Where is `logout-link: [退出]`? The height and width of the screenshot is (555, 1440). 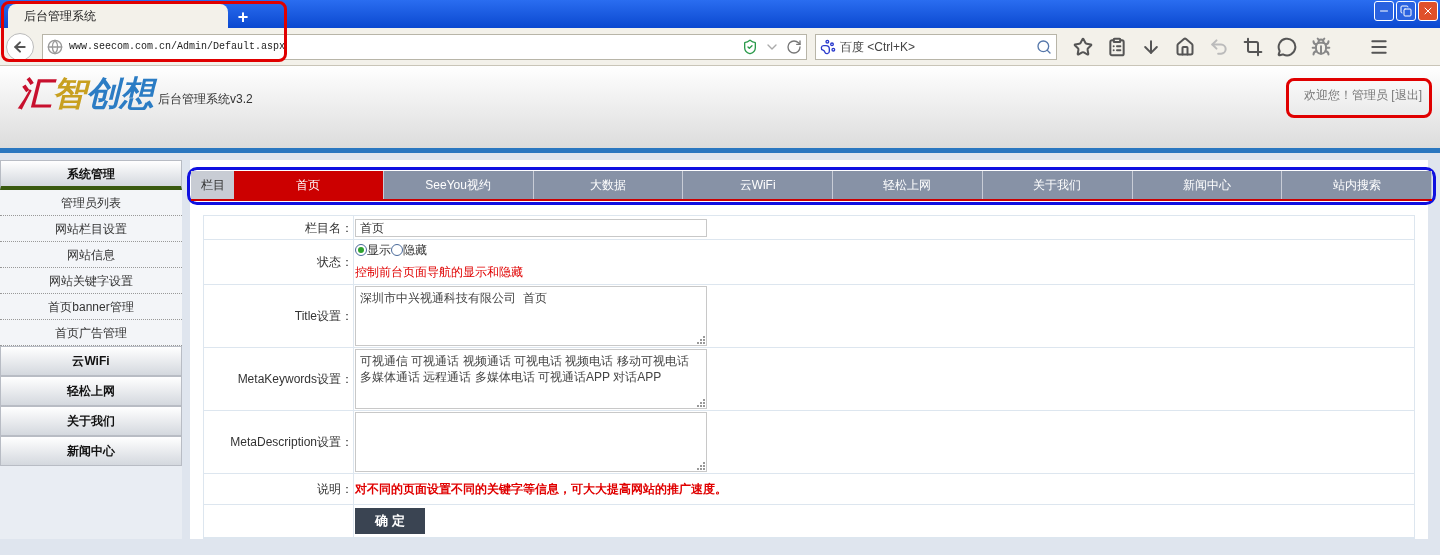
logout-link: [退出] is located at coordinates (1406, 95).